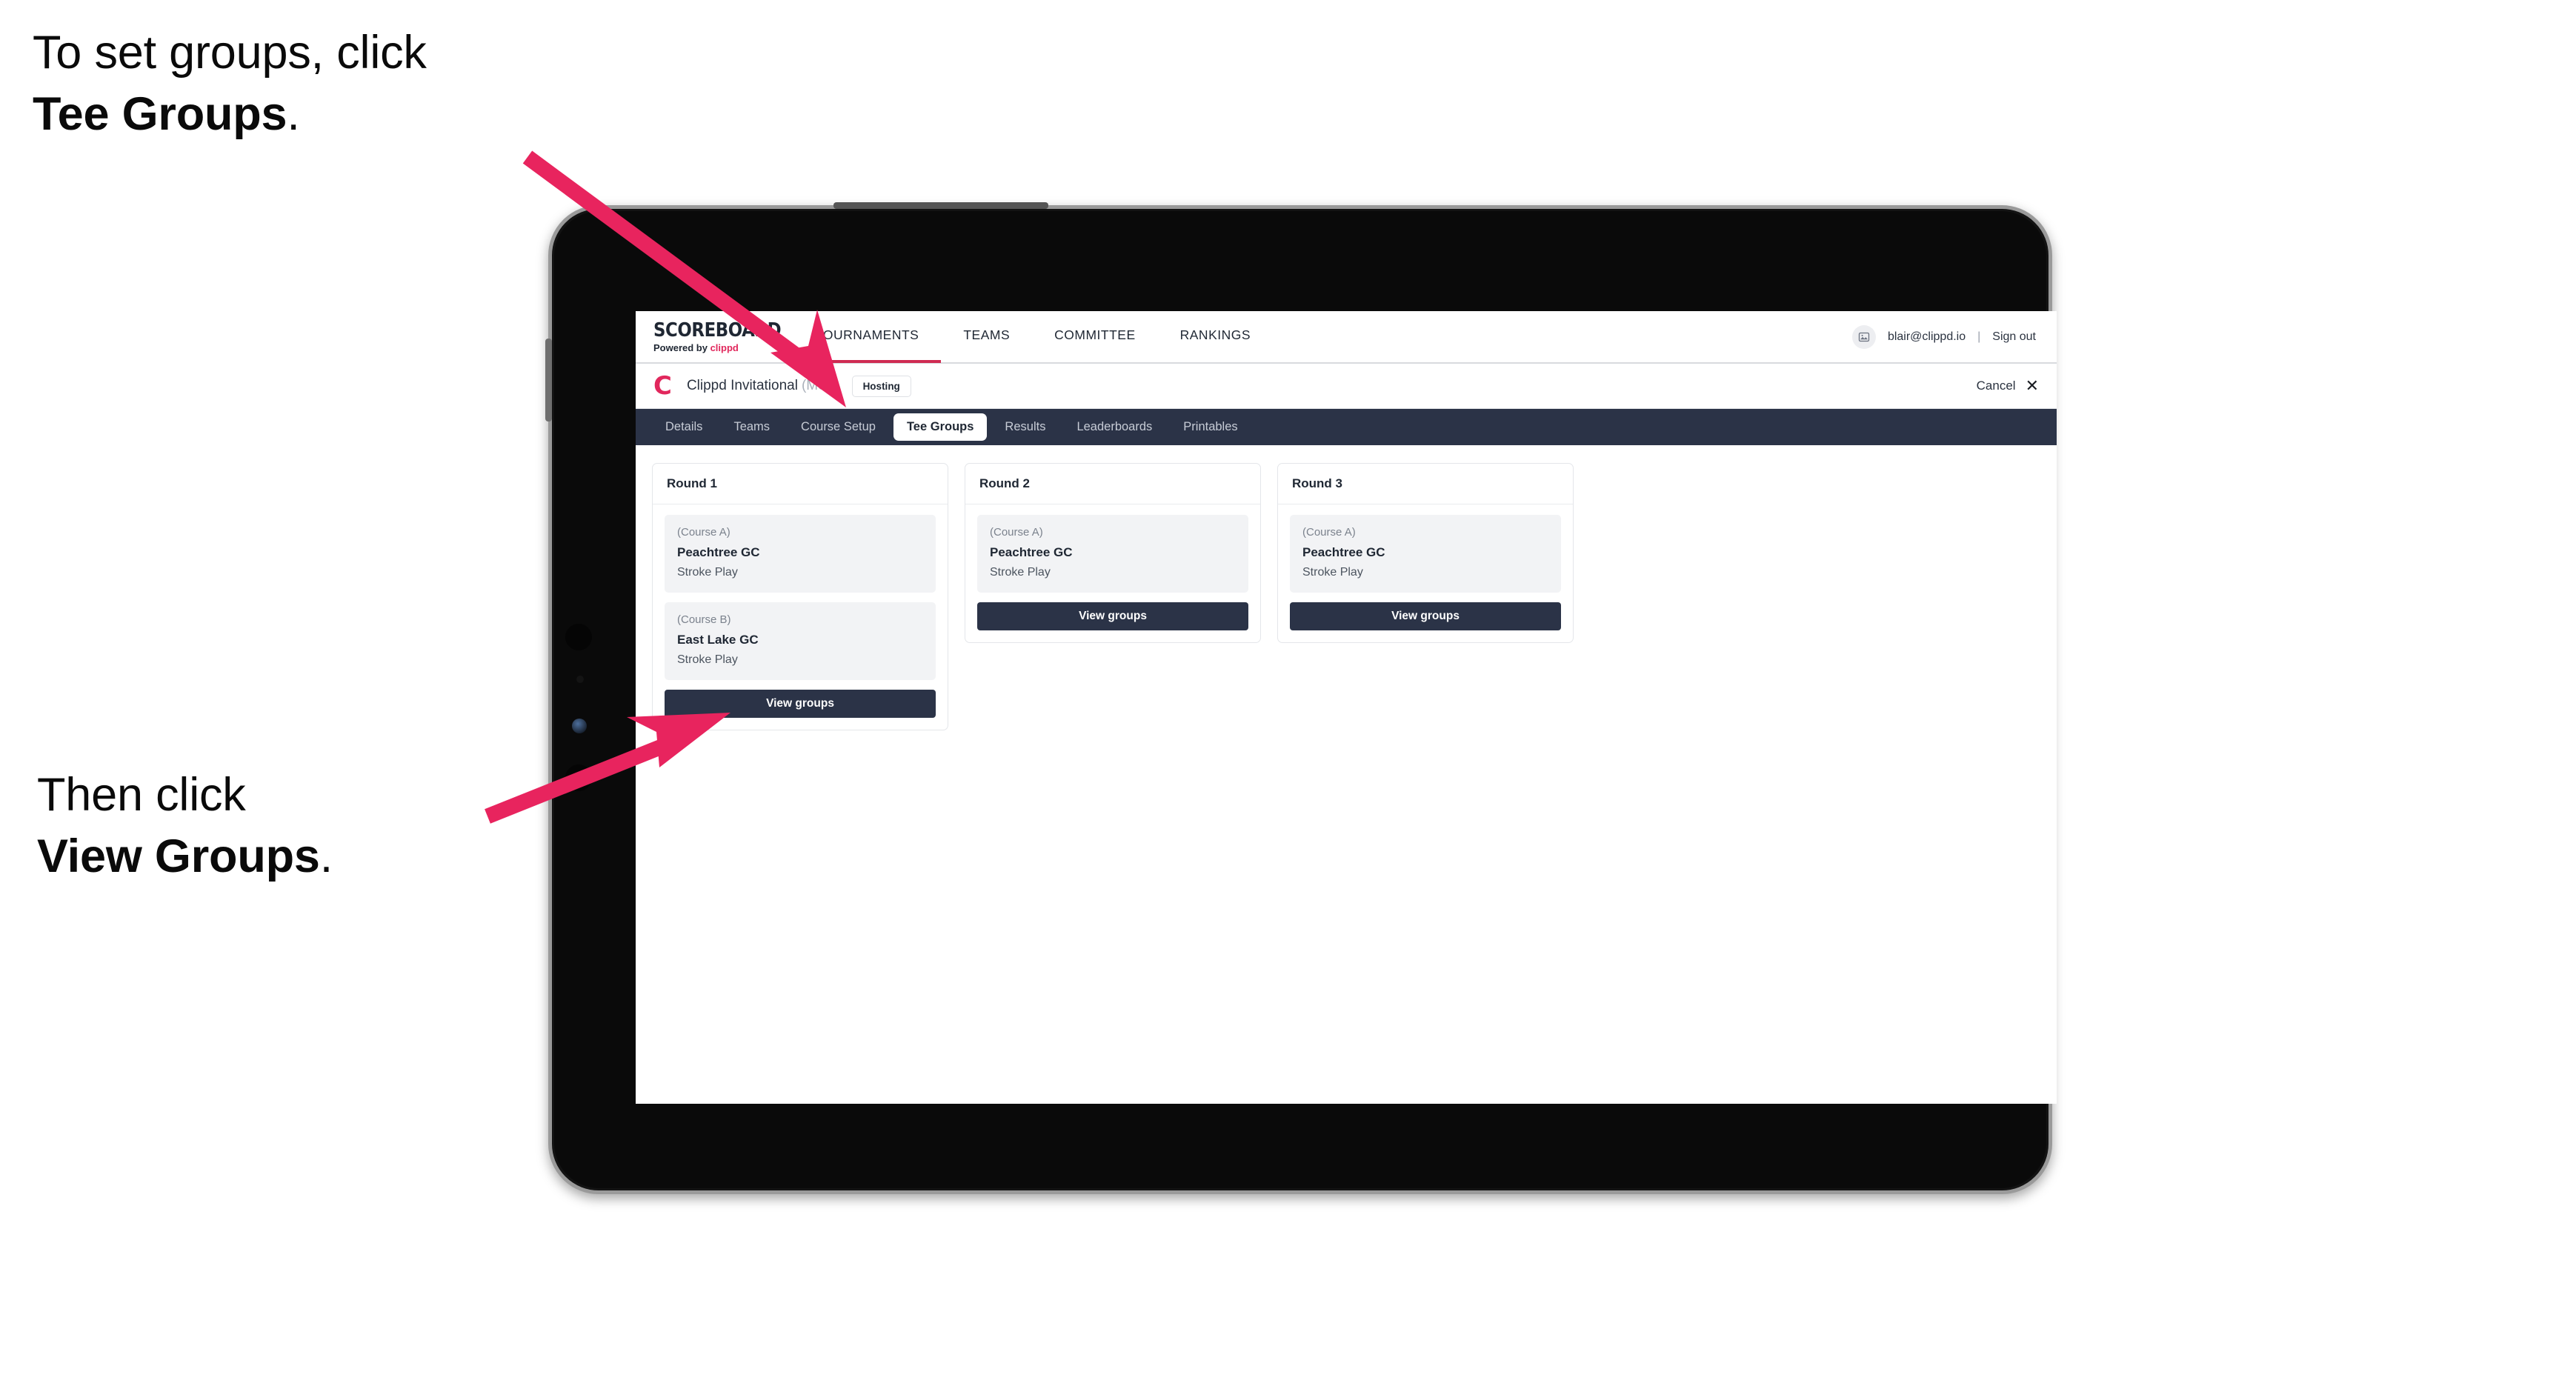 This screenshot has height=1386, width=2576. I want to click on tab-leaderboards: Leaderboards, so click(1114, 427).